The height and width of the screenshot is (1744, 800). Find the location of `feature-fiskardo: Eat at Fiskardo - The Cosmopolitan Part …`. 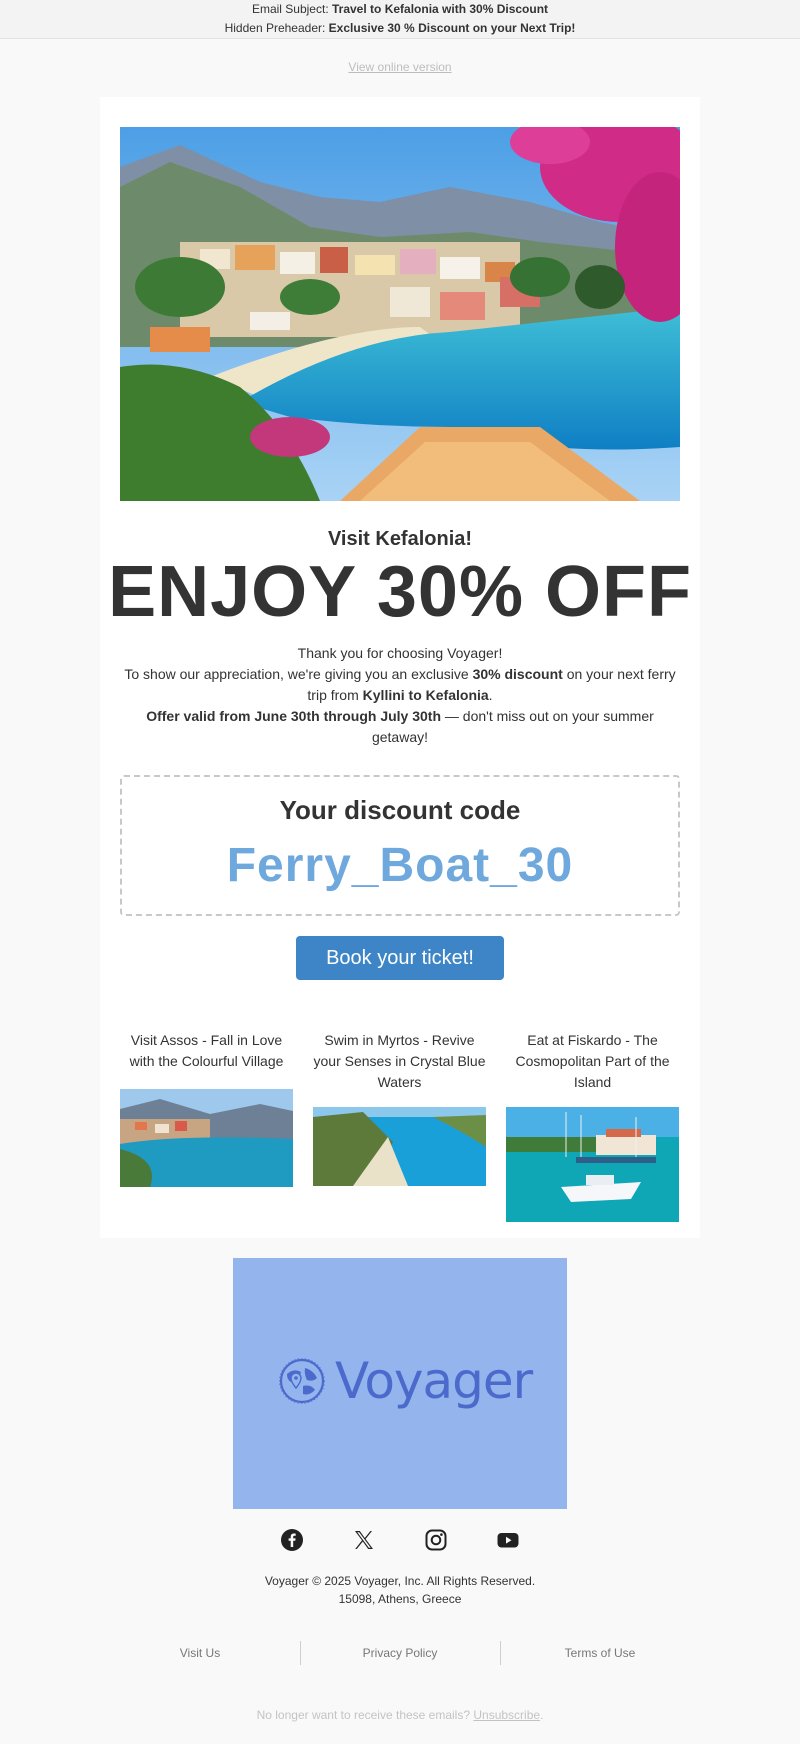

feature-fiskardo: Eat at Fiskardo - The Cosmopolitan Part … is located at coordinates (592, 1126).